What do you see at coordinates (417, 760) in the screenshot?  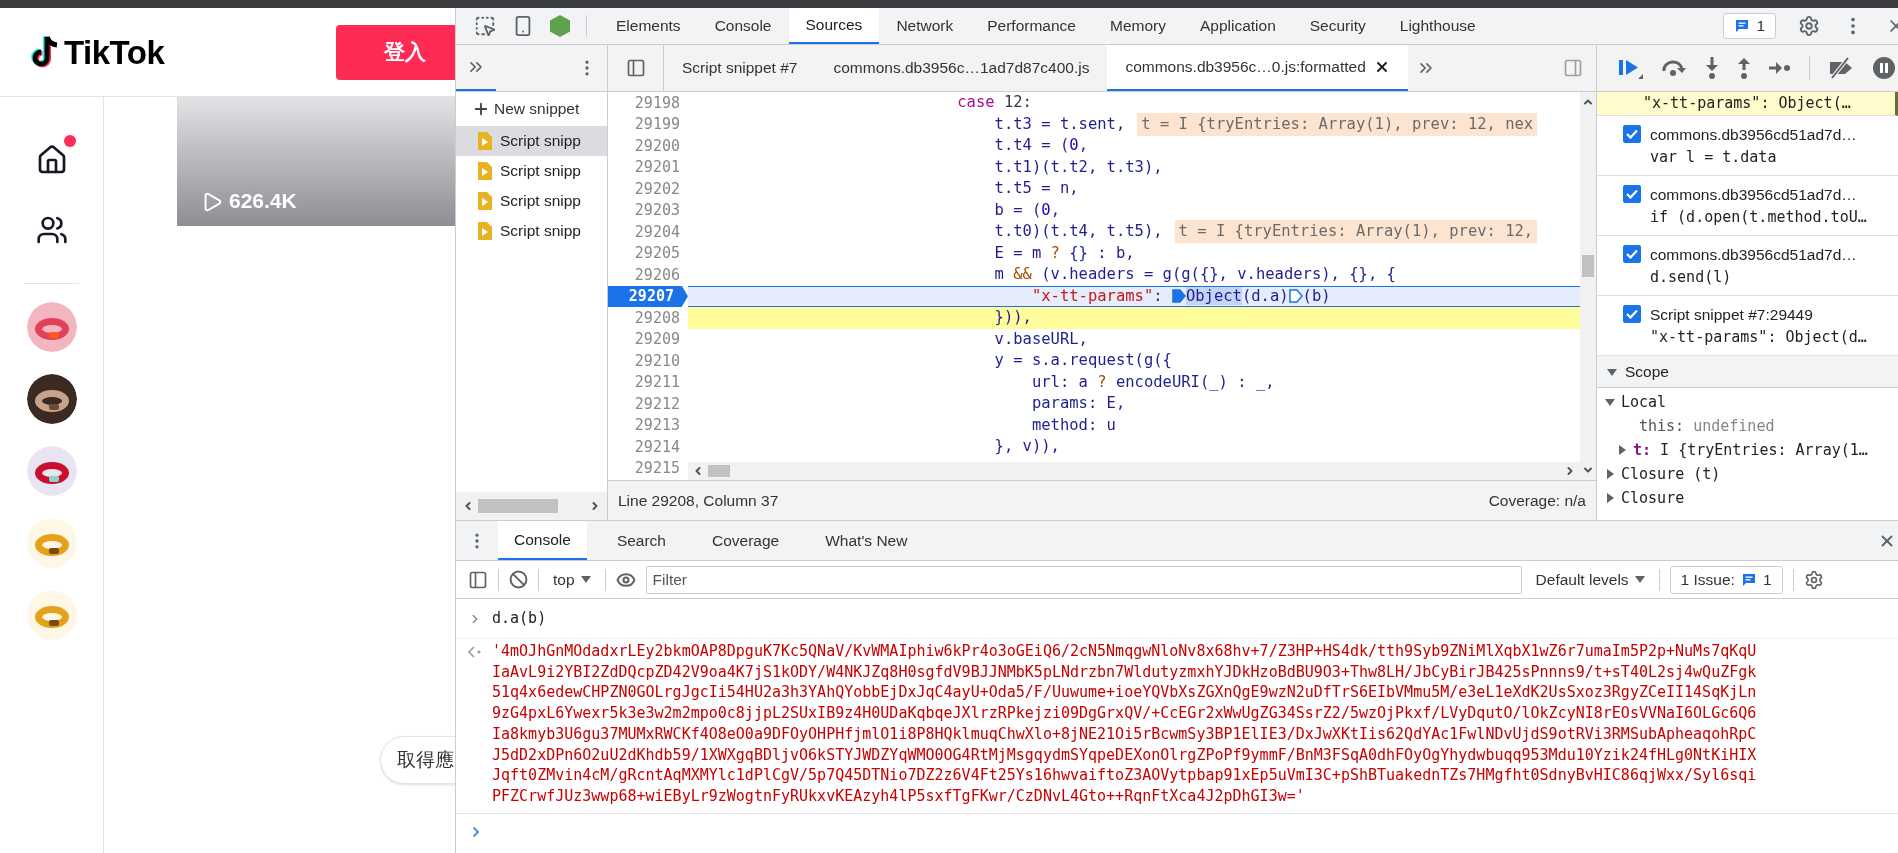 I see `get-app-button: 取得應` at bounding box center [417, 760].